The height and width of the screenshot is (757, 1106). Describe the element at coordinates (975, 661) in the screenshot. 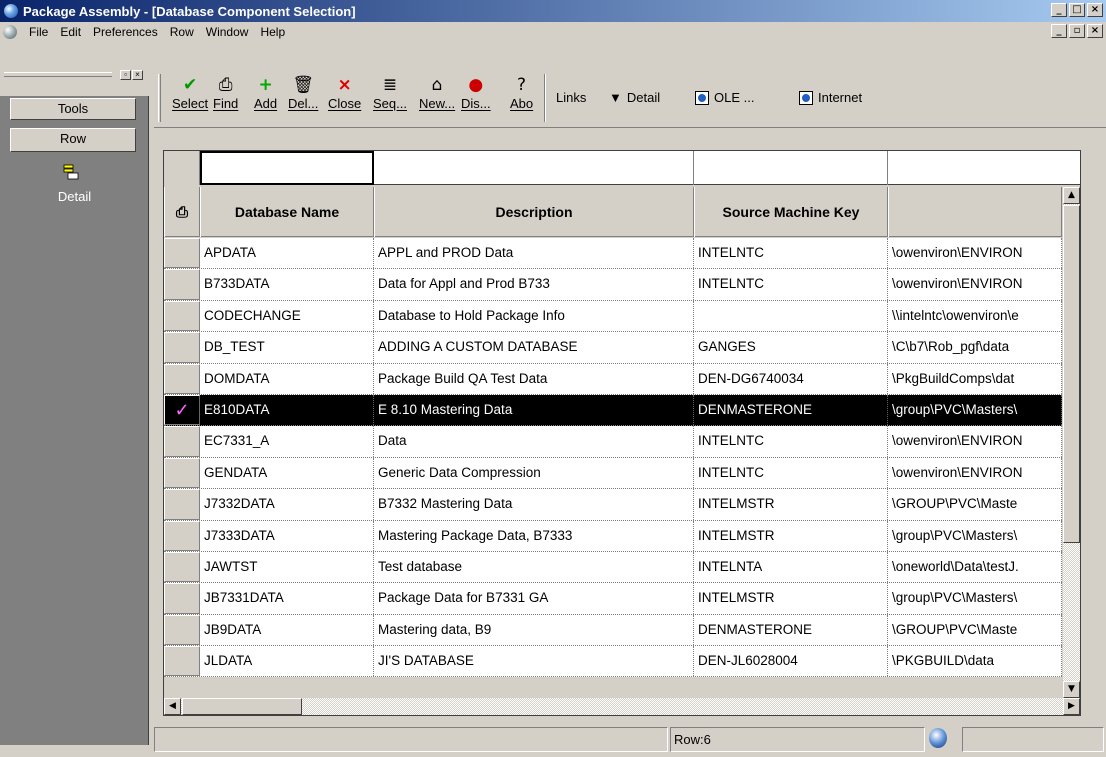

I see `row-path: \PKGBUILD\data` at that location.